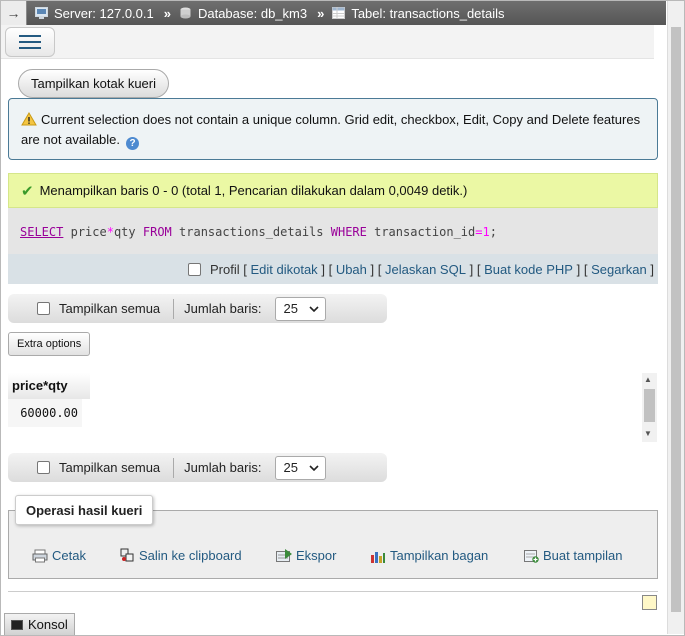  What do you see at coordinates (224, 269) in the screenshot?
I see `profil-label: Profil` at bounding box center [224, 269].